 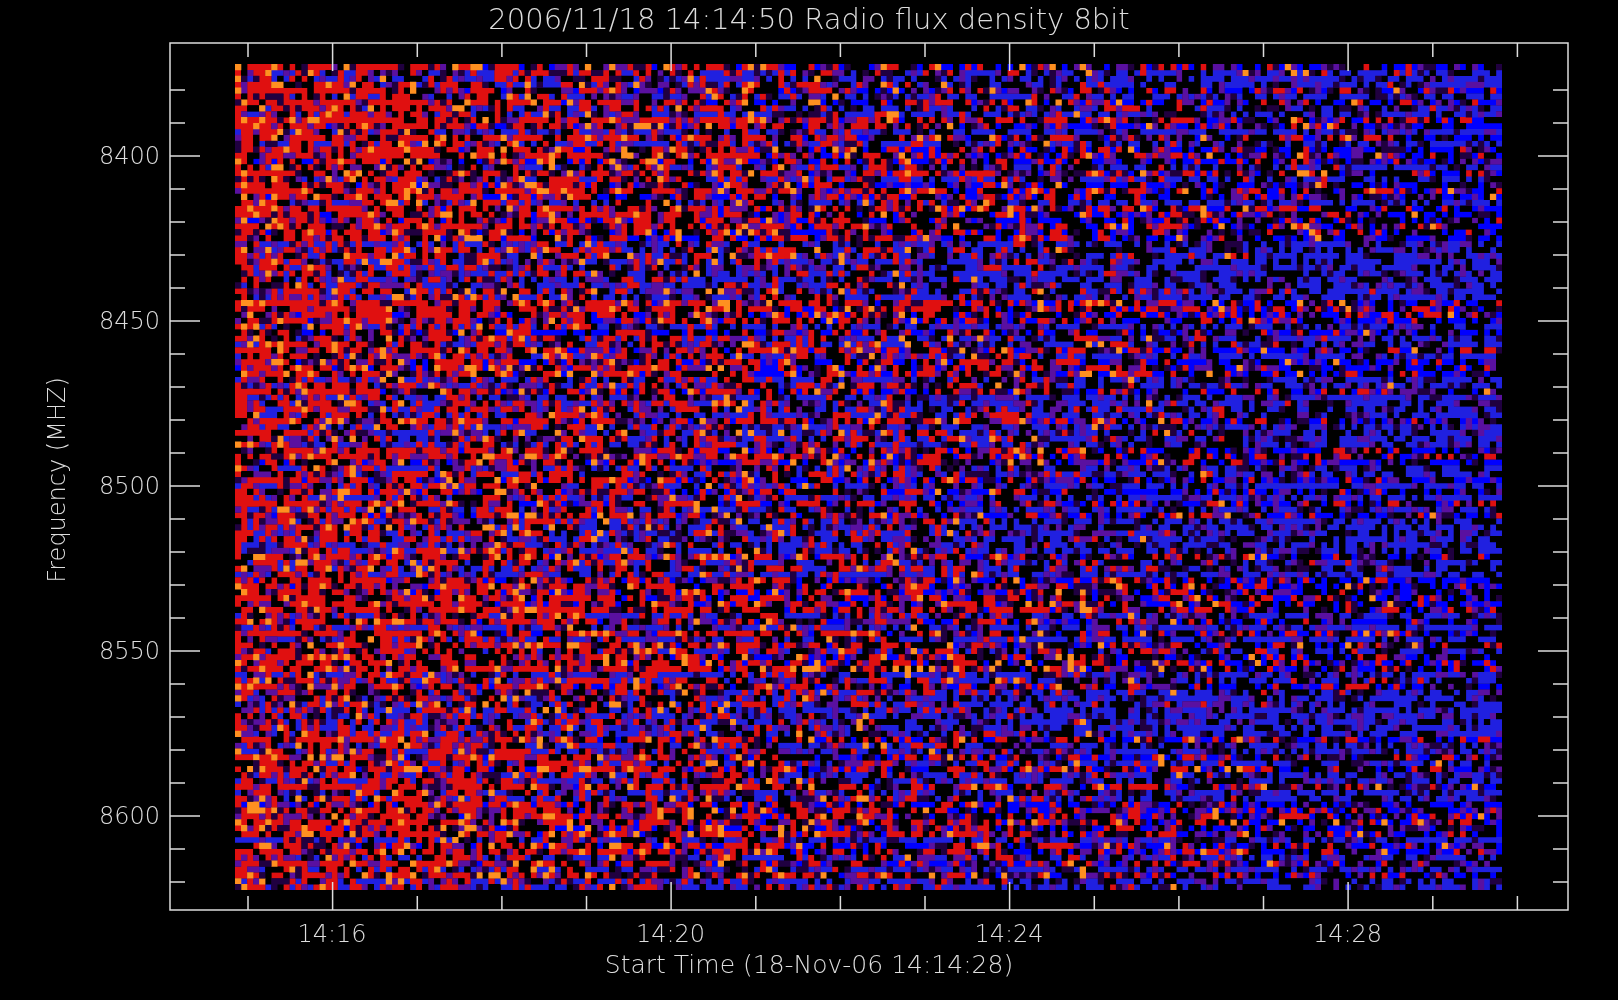 What do you see at coordinates (809, 19) in the screenshot?
I see `chart-title: 2006/11/18 14:14:50 Radio flux density 8bit` at bounding box center [809, 19].